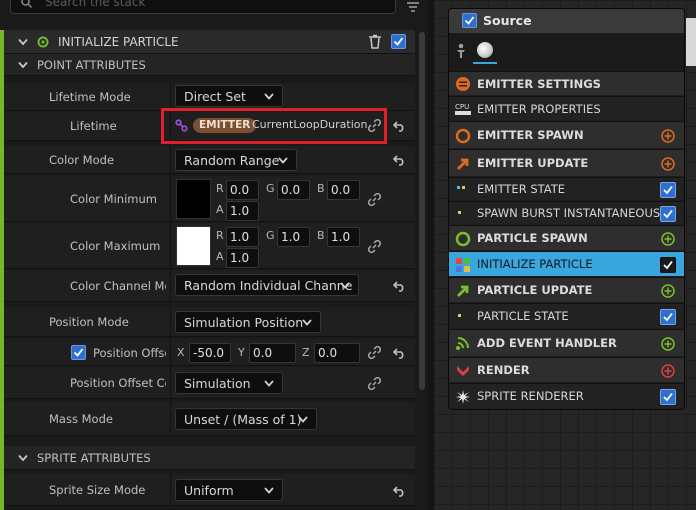 The height and width of the screenshot is (510, 696). Describe the element at coordinates (566, 212) in the screenshot. I see `stack-row-spawn-burst-instantaneous: SPAWN BURST INSTANTANEOUS` at that location.